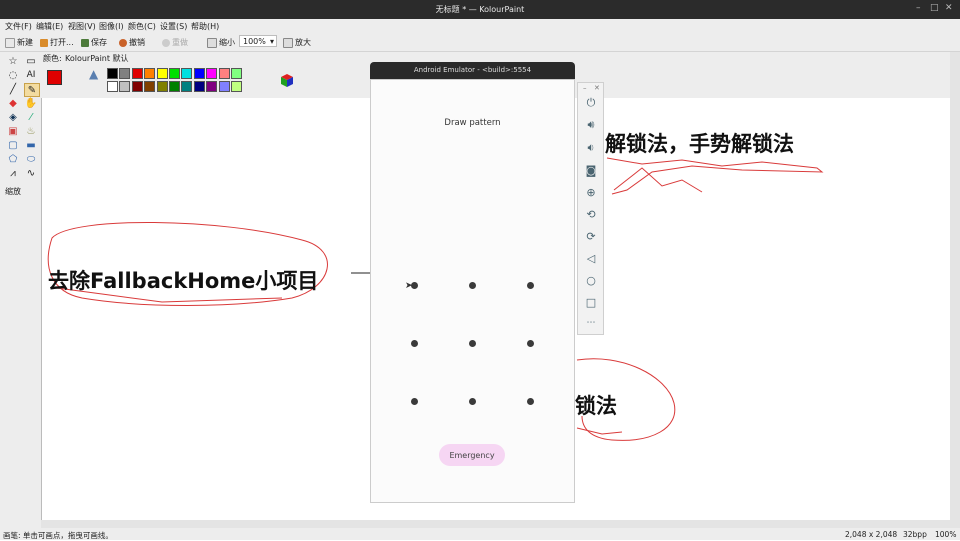 This screenshot has width=960, height=541. Describe the element at coordinates (949, 8) in the screenshot. I see `close-button: ✕` at that location.